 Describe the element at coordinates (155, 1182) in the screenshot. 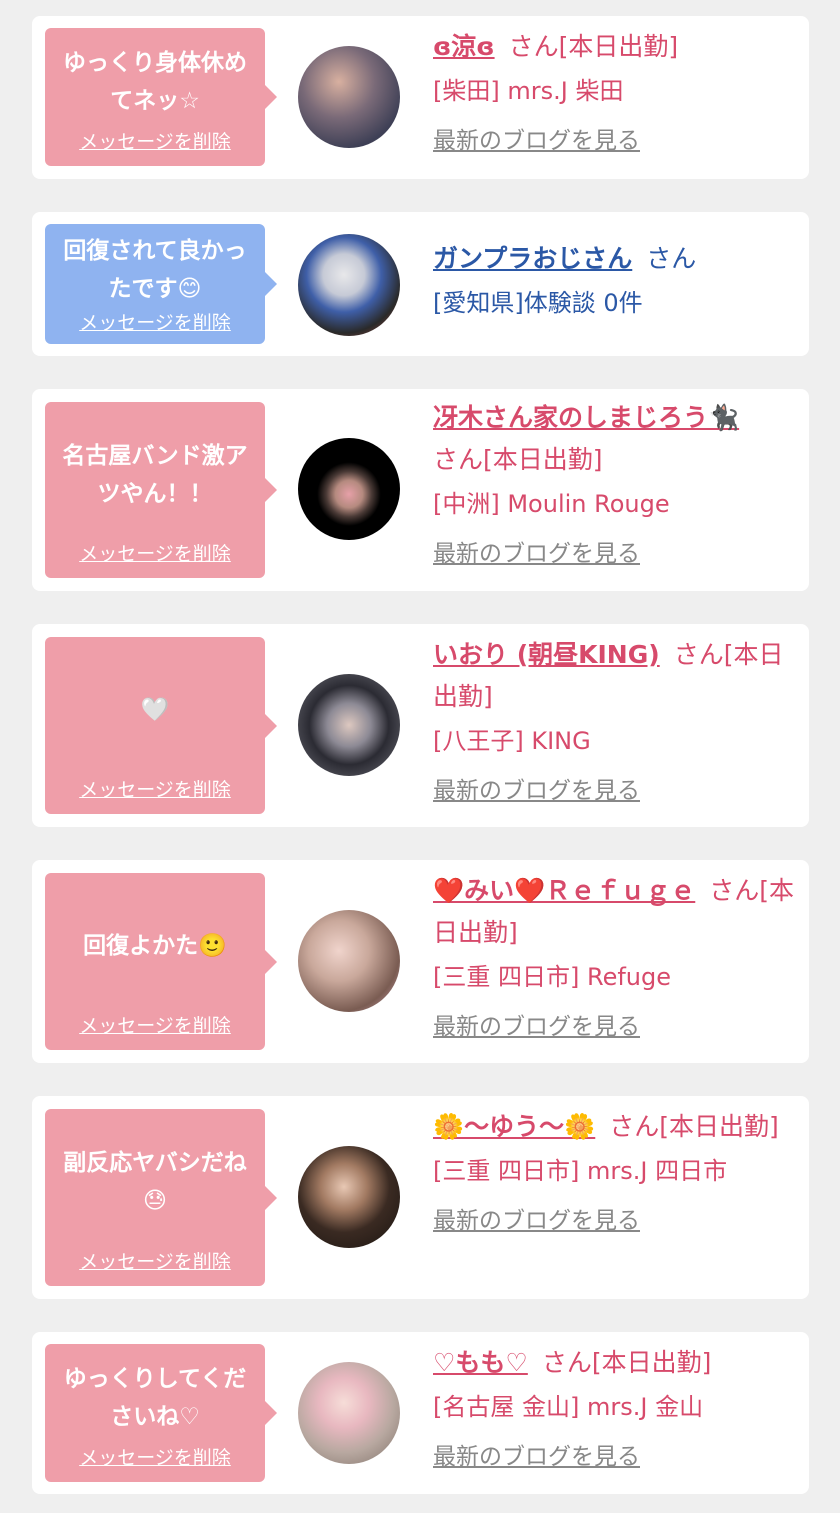

I see `message-text: 副反応ヤバシだね😓` at that location.